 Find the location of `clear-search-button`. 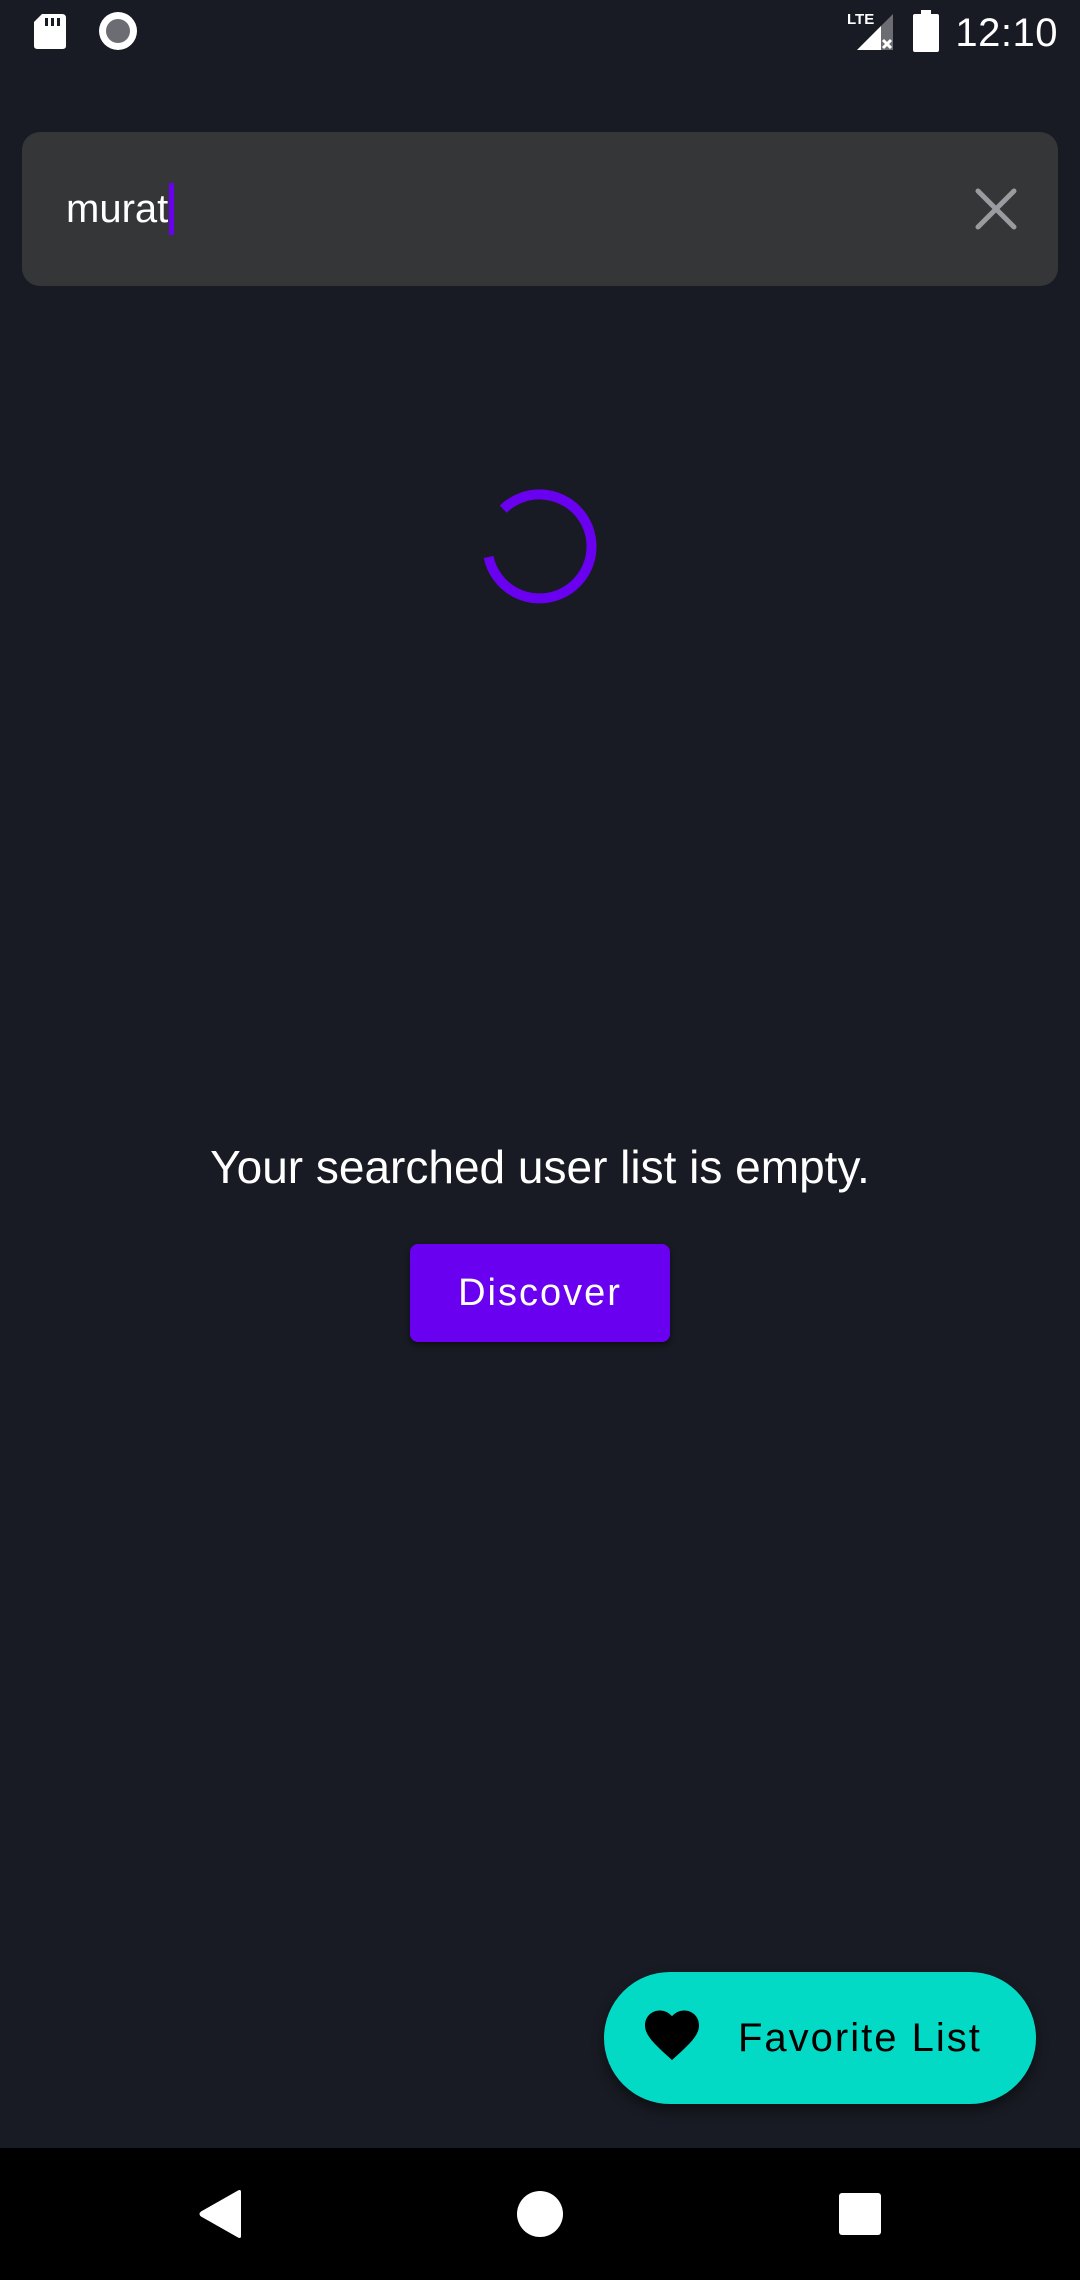

clear-search-button is located at coordinates (996, 209).